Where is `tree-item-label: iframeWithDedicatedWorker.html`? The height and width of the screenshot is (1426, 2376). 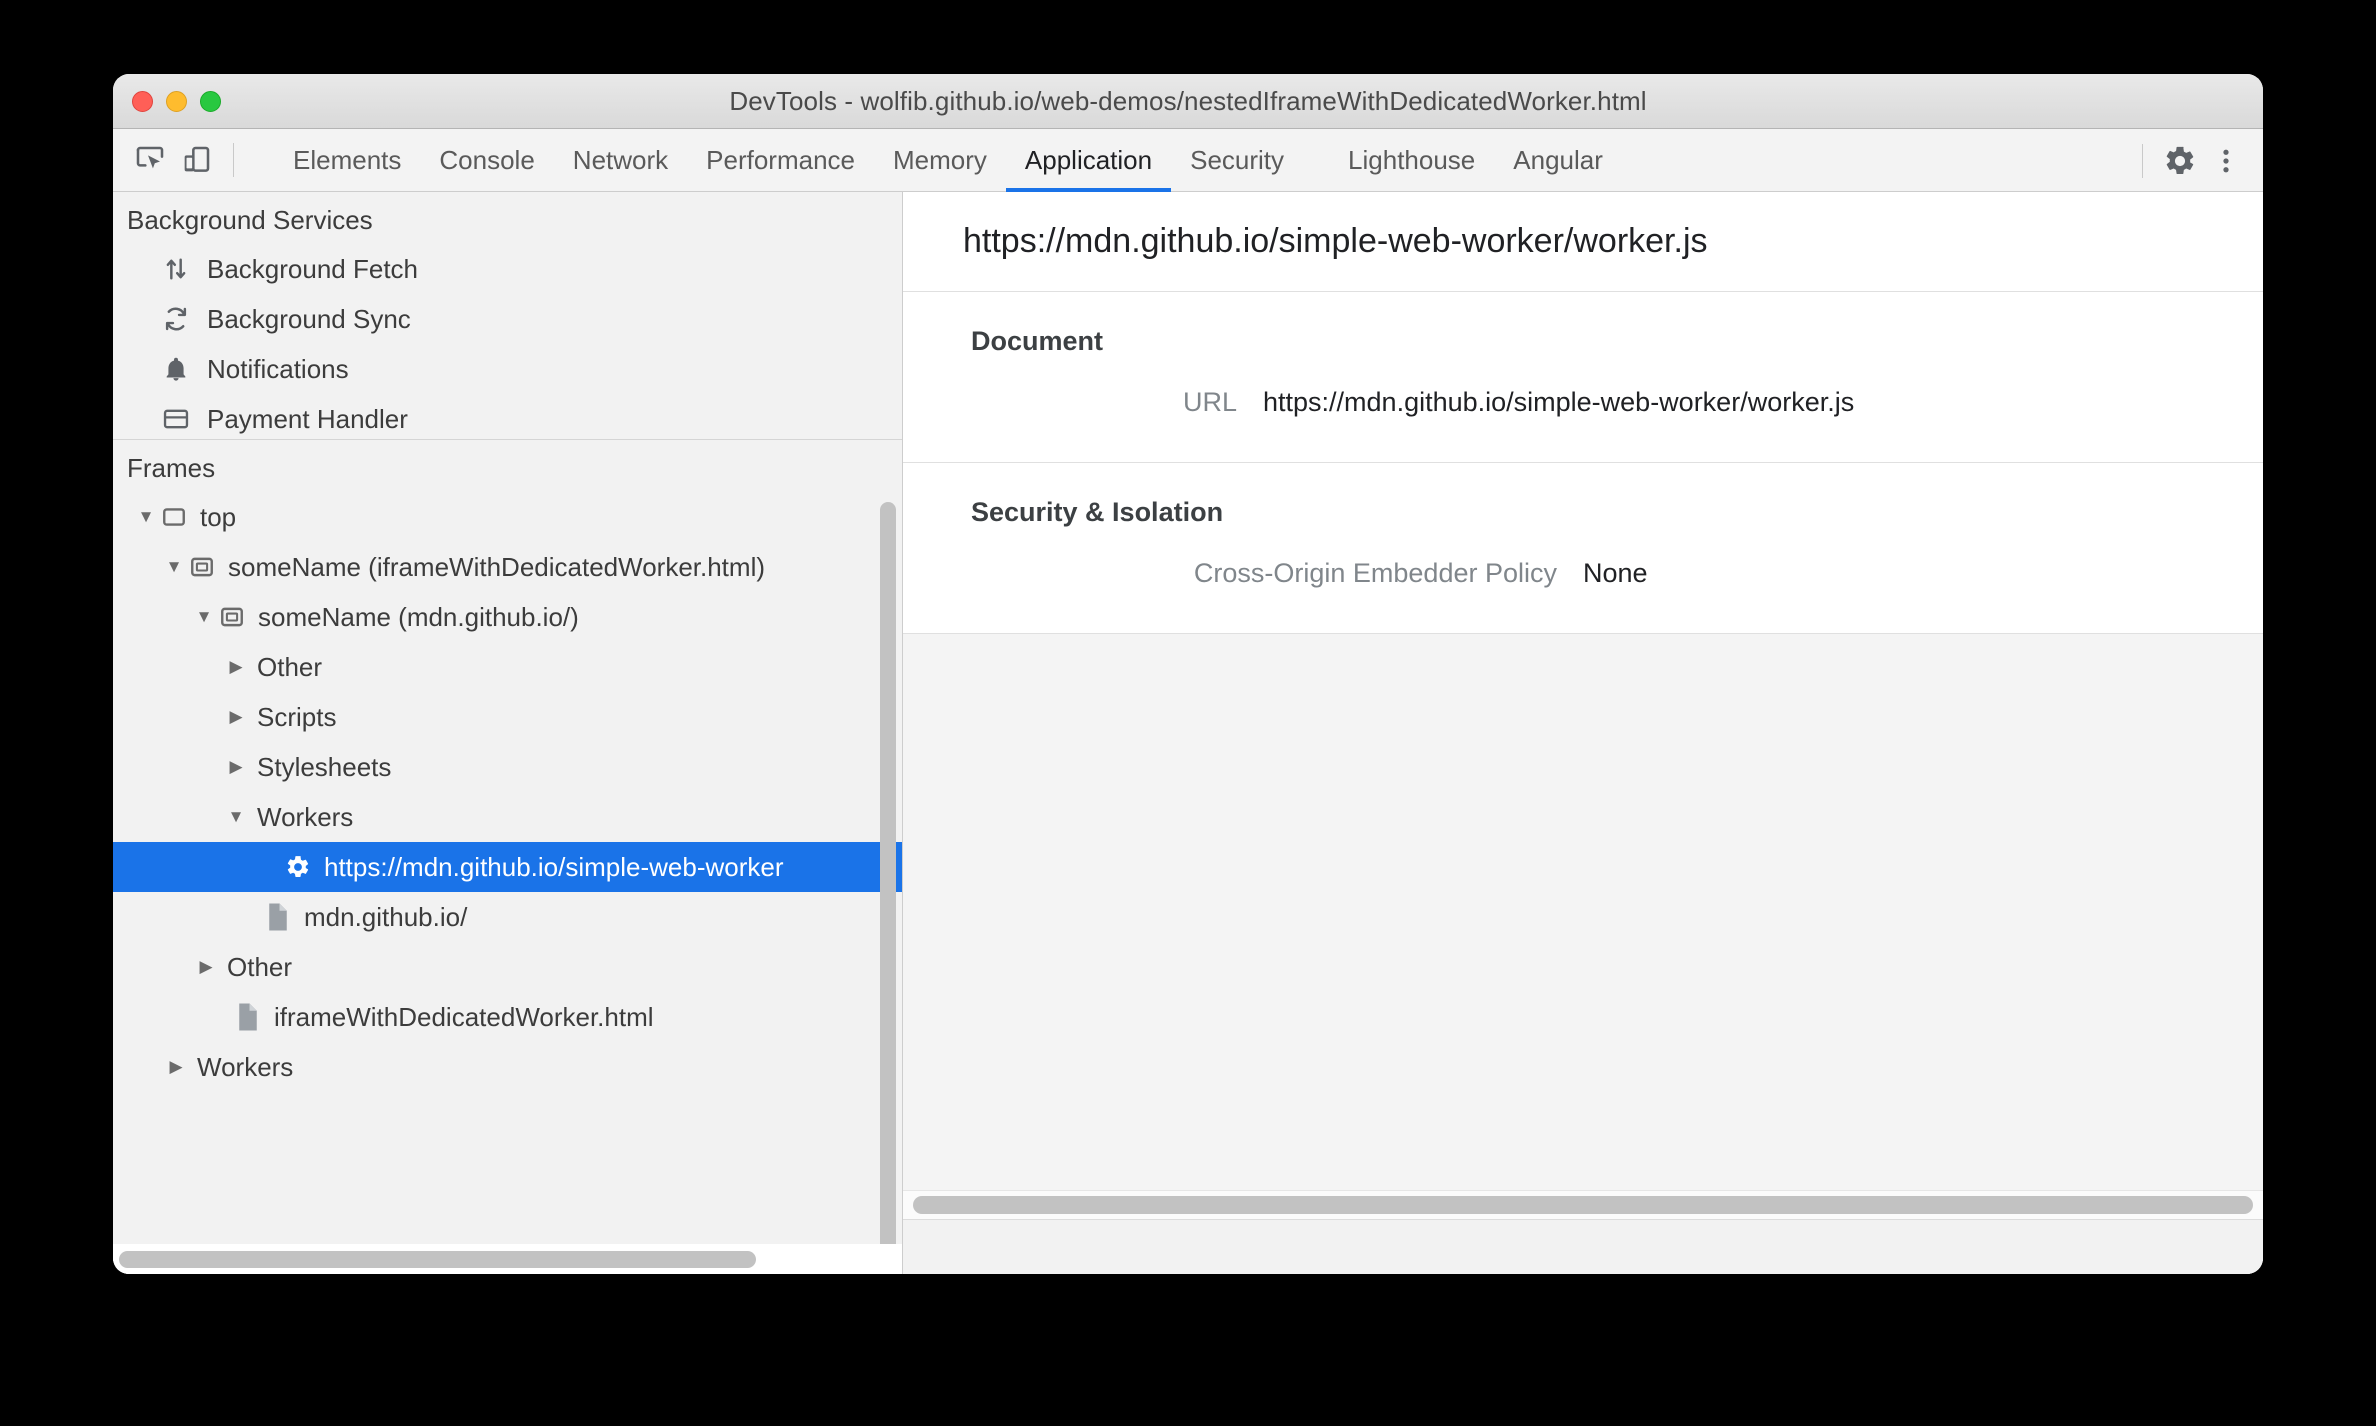 tree-item-label: iframeWithDedicatedWorker.html is located at coordinates (464, 1017).